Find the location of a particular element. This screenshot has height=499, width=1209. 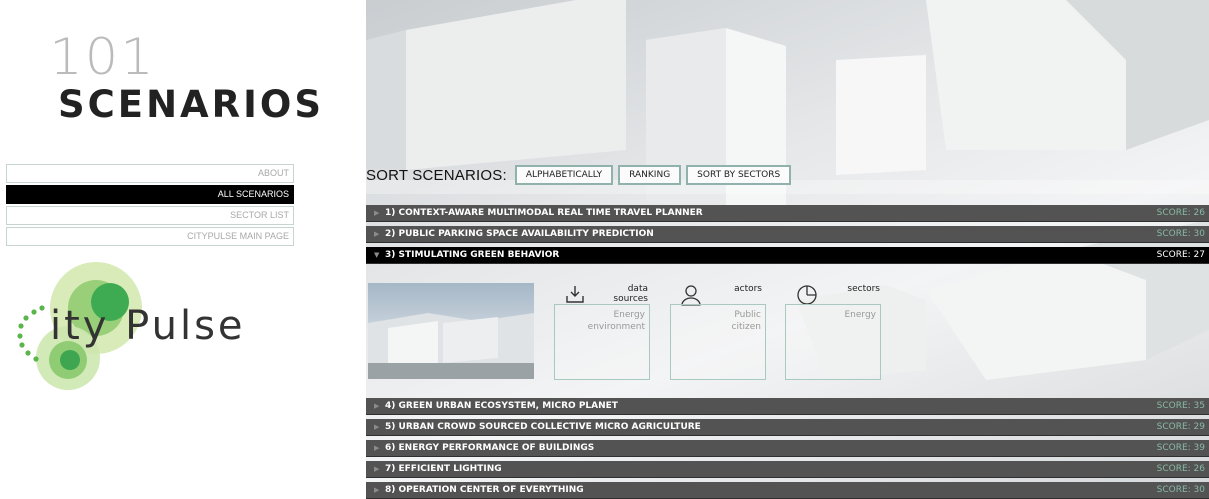

data-sources-value: Energy environment is located at coordinates (616, 321).